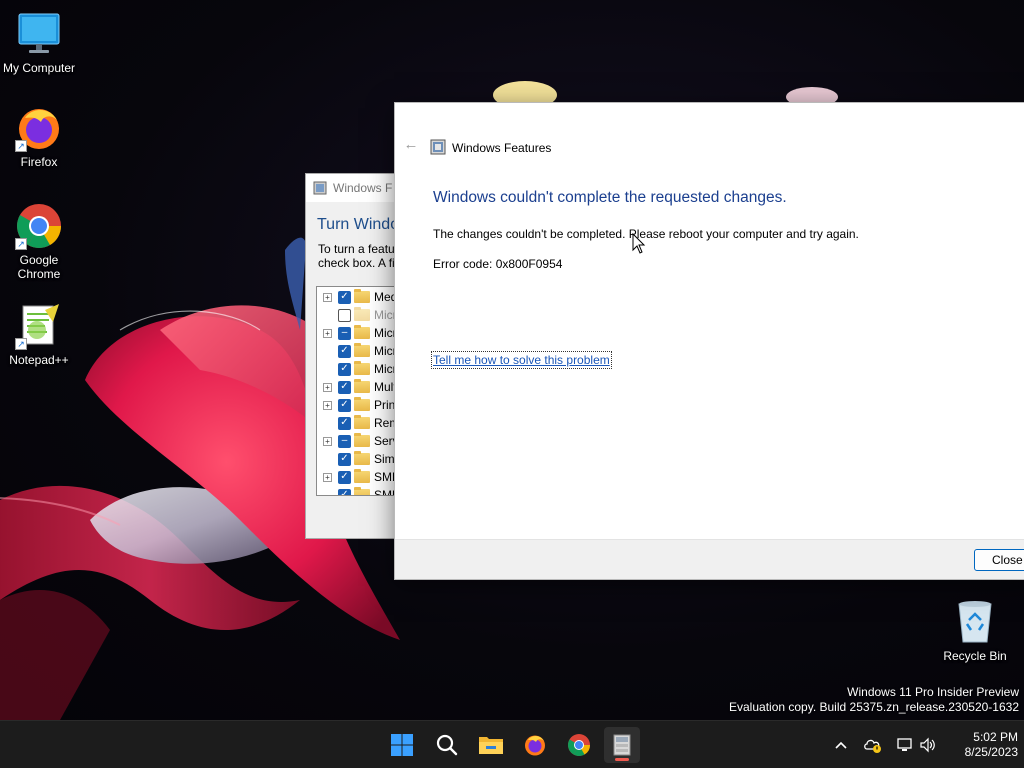 This screenshot has height=768, width=1024. What do you see at coordinates (502, 148) in the screenshot?
I see `dialog-title: Windows Features` at bounding box center [502, 148].